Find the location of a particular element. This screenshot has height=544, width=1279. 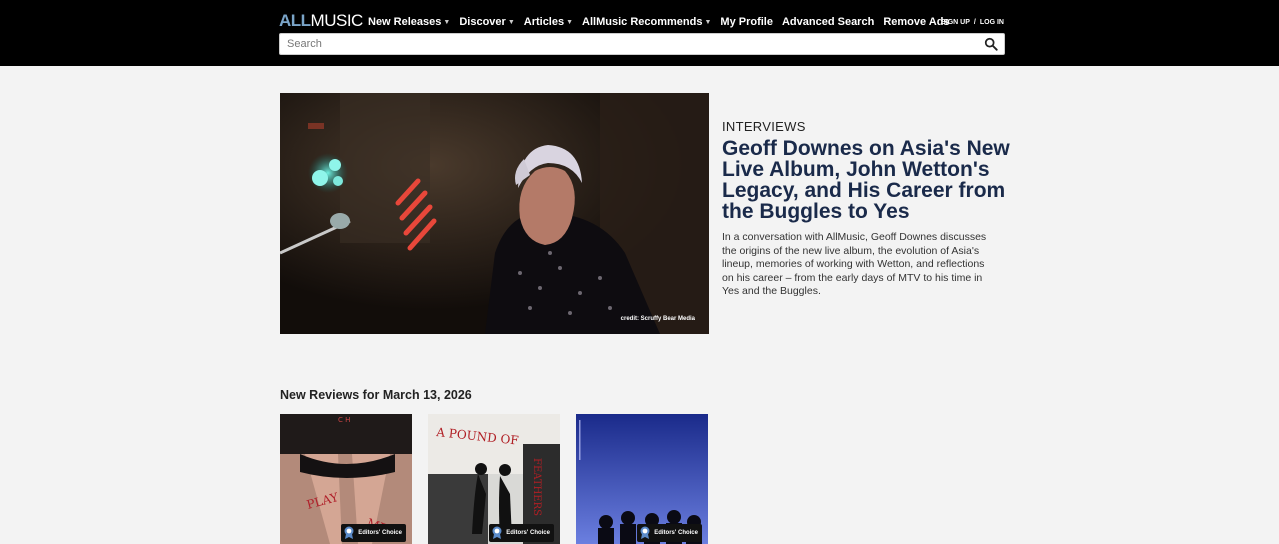

nav-discover-label: Discover is located at coordinates (482, 22).